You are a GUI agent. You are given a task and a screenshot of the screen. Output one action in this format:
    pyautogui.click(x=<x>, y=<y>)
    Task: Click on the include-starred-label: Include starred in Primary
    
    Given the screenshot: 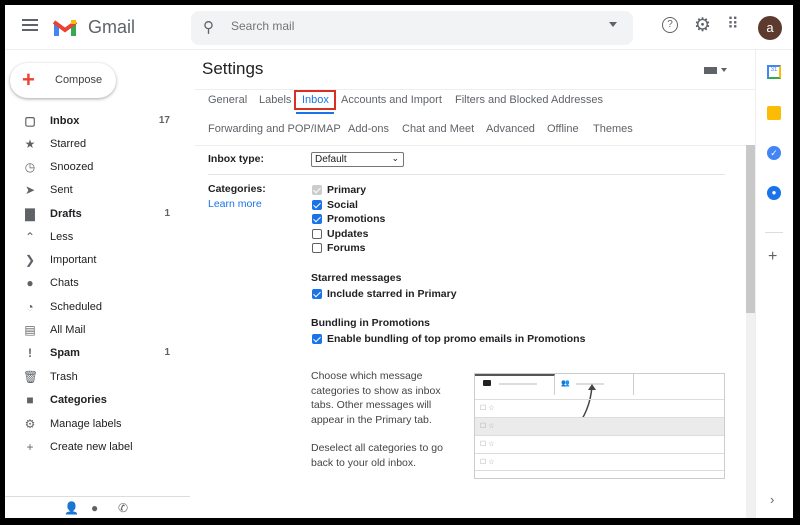 What is the action you would take?
    pyautogui.click(x=392, y=294)
    